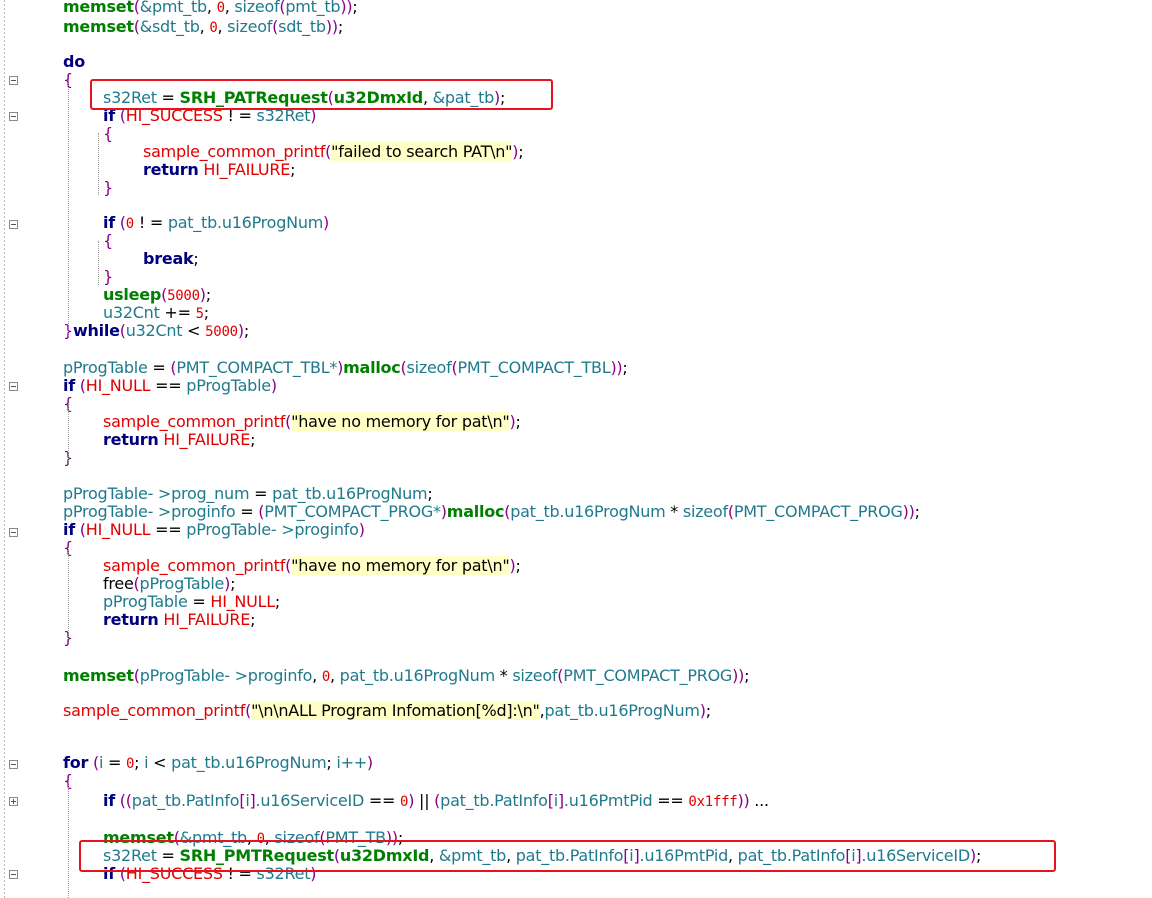 This screenshot has height=898, width=1152. I want to click on code-line: {, so click(108, 134).